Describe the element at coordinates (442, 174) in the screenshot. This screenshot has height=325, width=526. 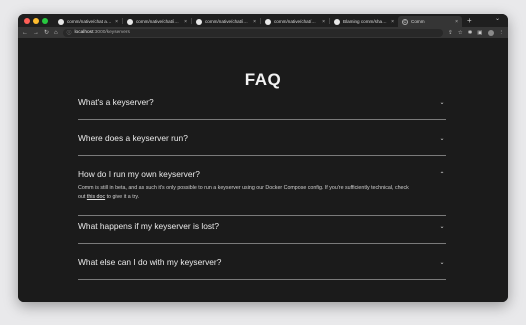
I see `chevron-up-icon: ⌃` at that location.